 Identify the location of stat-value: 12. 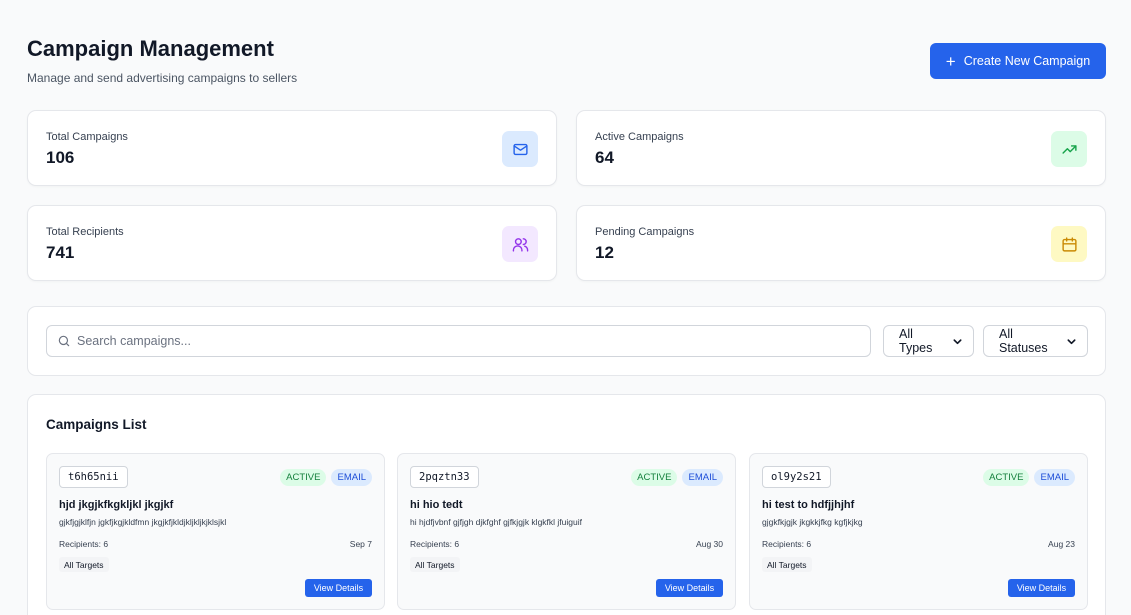
(604, 252).